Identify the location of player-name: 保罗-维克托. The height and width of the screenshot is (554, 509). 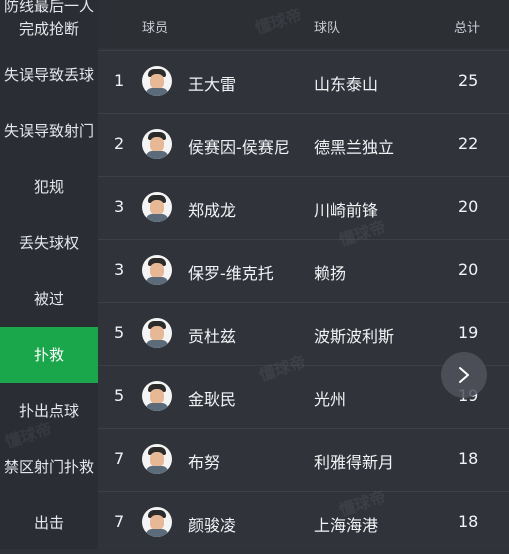
(231, 272).